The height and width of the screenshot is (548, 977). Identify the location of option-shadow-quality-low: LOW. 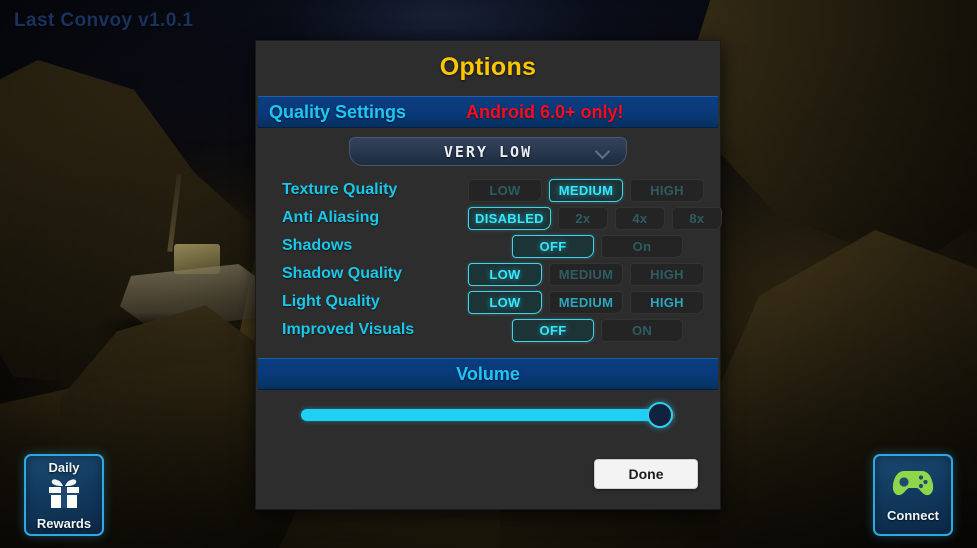
(505, 274).